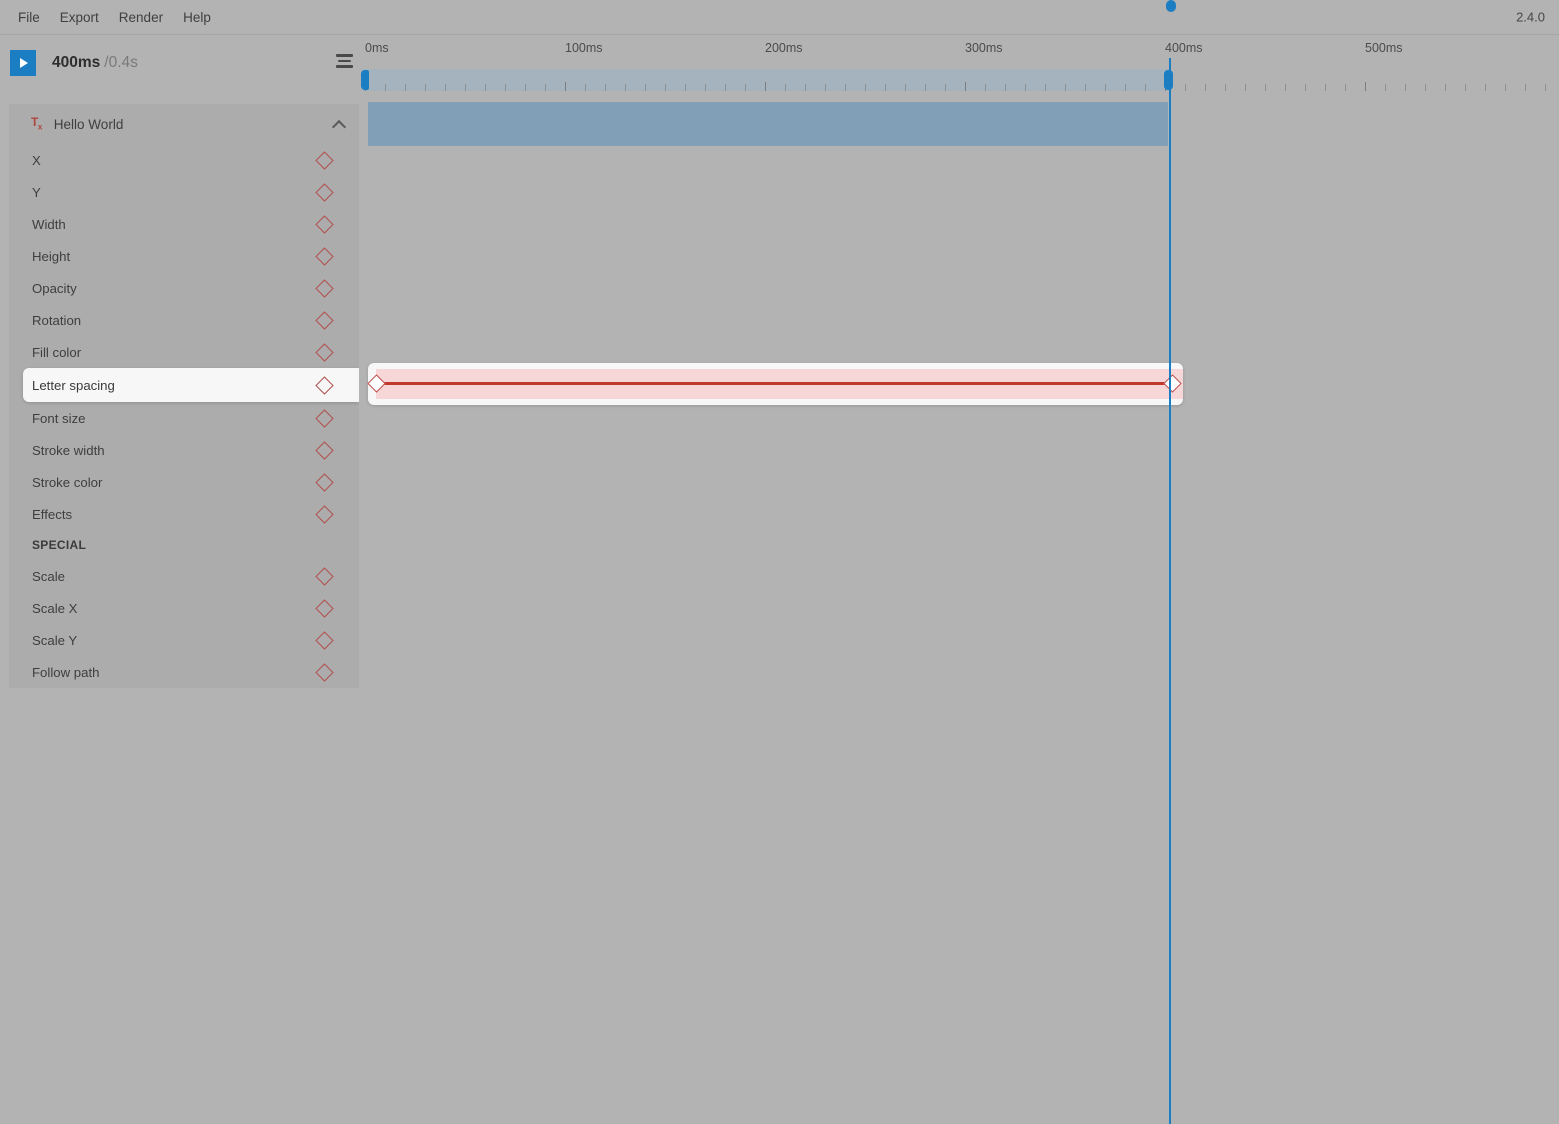 Image resolution: width=1559 pixels, height=1124 pixels. What do you see at coordinates (49, 224) in the screenshot?
I see `property-label: Width` at bounding box center [49, 224].